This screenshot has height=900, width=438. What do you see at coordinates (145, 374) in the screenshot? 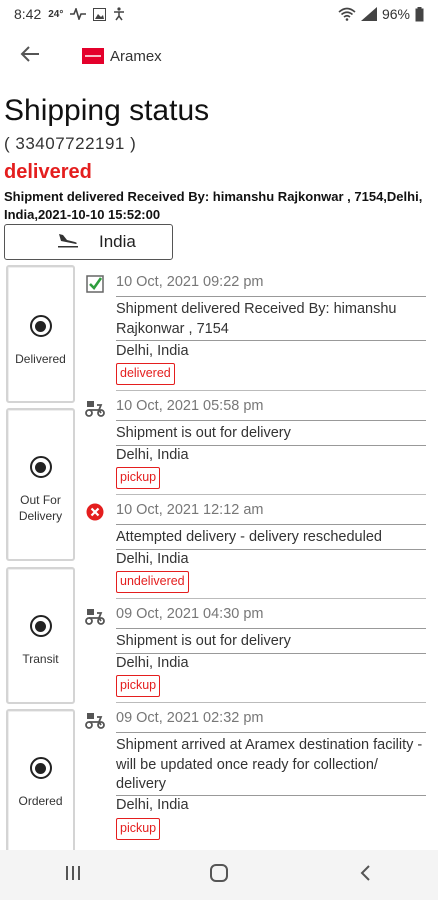
I see `event-tag: delivered` at bounding box center [145, 374].